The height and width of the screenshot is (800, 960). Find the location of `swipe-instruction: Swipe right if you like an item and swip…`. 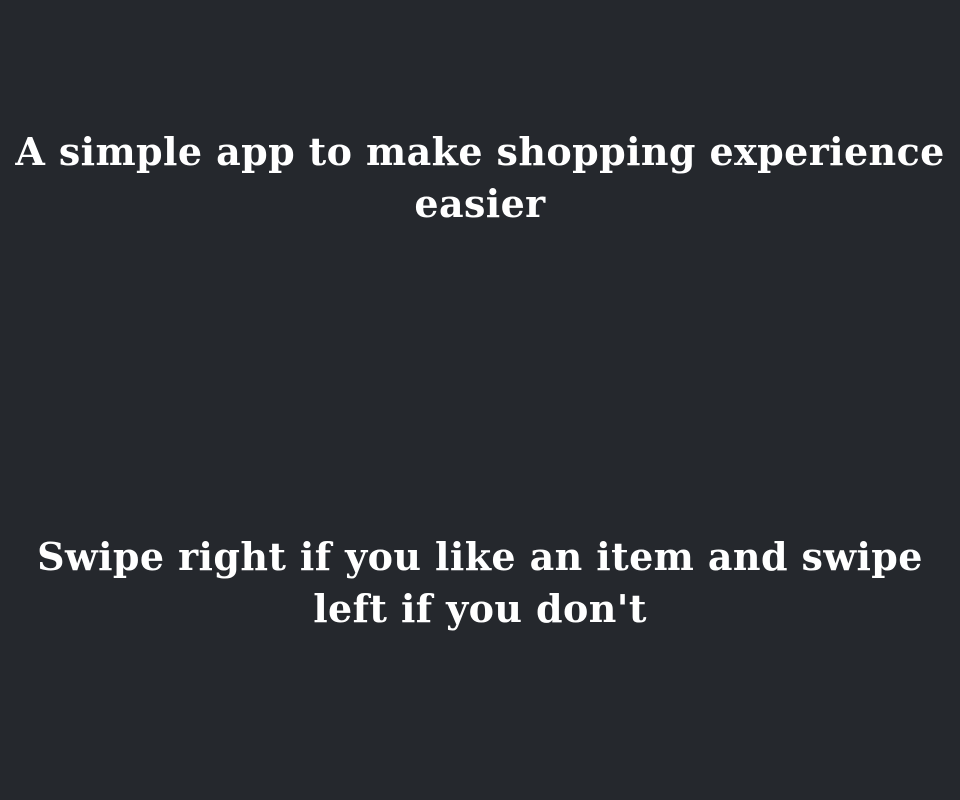

swipe-instruction: Swipe right if you like an item and swip… is located at coordinates (480, 583).